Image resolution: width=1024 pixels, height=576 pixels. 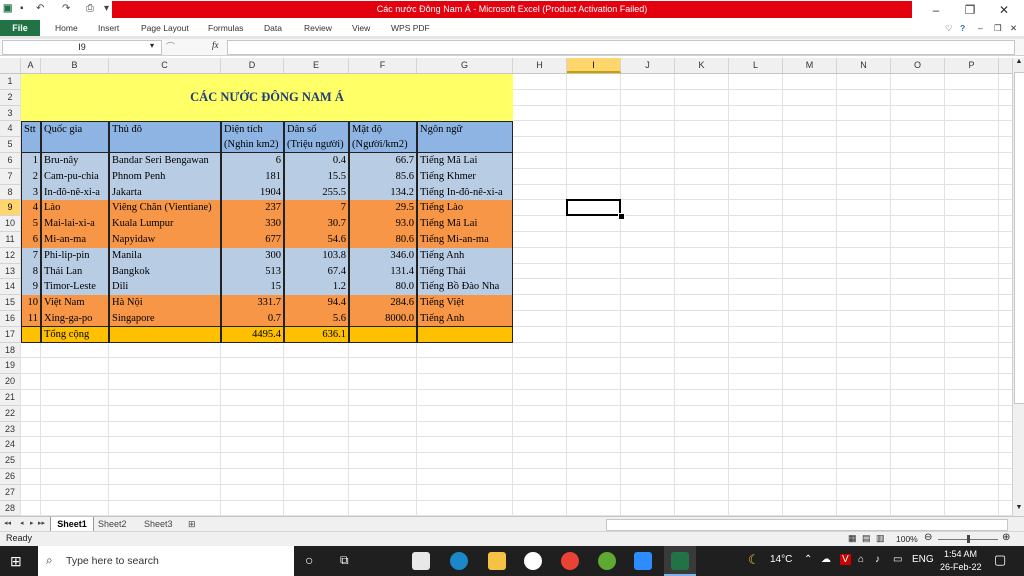 What do you see at coordinates (928, 537) in the screenshot?
I see `zoom-out-icon: ⊖` at bounding box center [928, 537].